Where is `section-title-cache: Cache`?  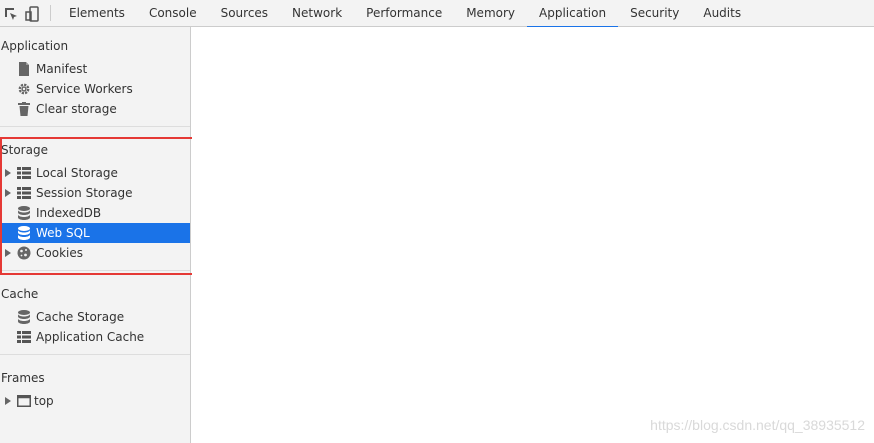 section-title-cache: Cache is located at coordinates (20, 294).